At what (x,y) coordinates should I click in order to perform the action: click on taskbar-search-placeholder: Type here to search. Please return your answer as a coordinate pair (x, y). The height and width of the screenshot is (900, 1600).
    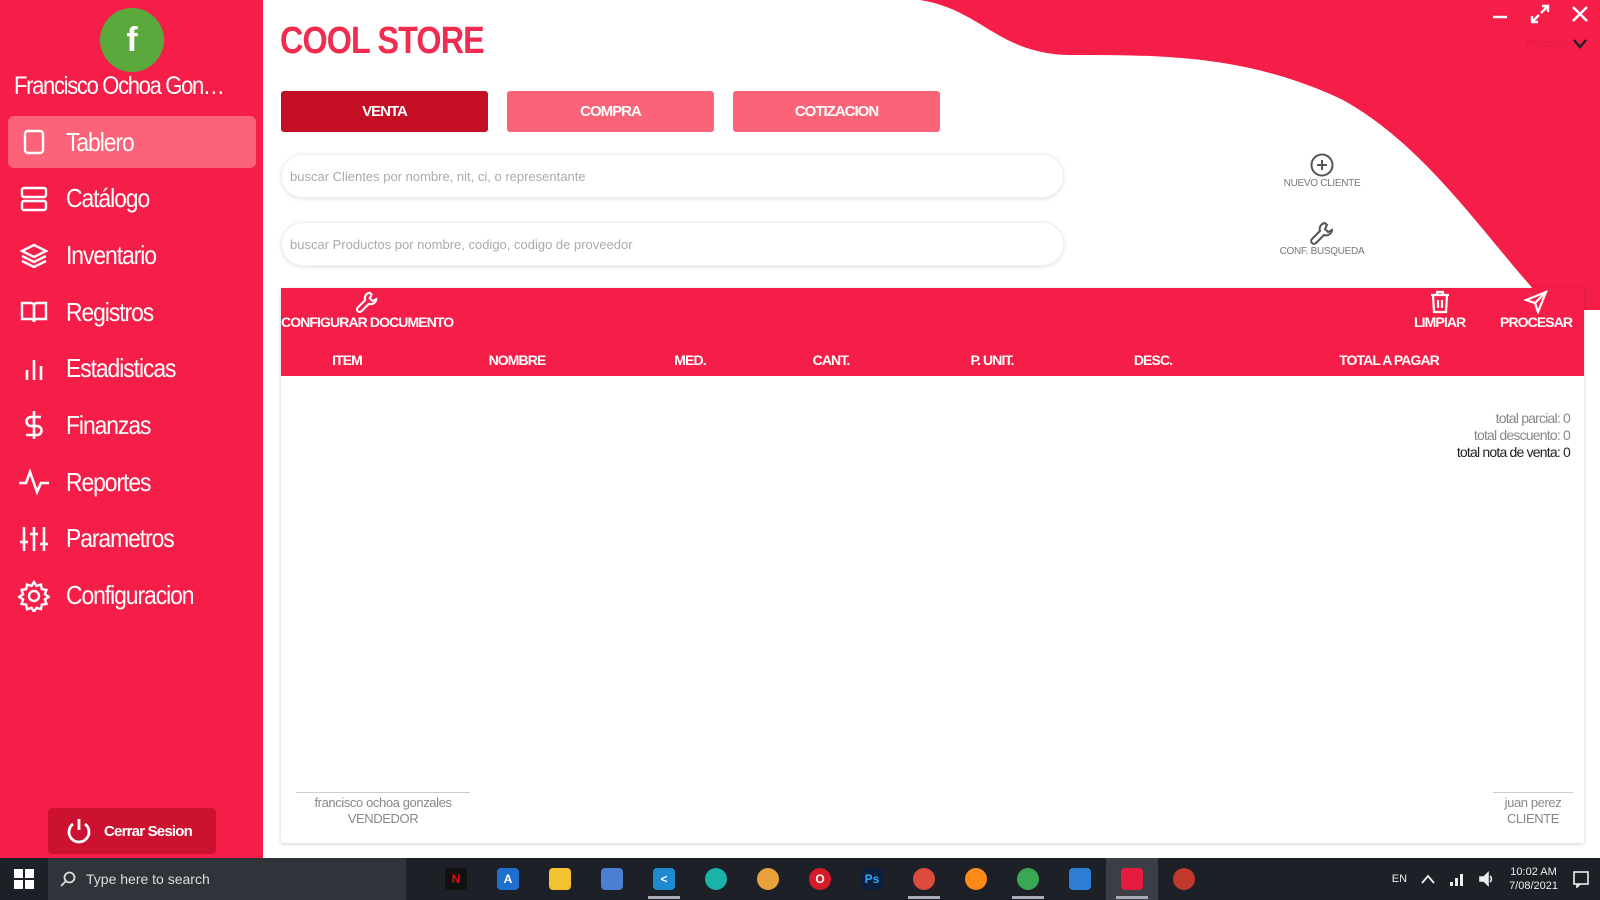
    Looking at the image, I should click on (148, 879).